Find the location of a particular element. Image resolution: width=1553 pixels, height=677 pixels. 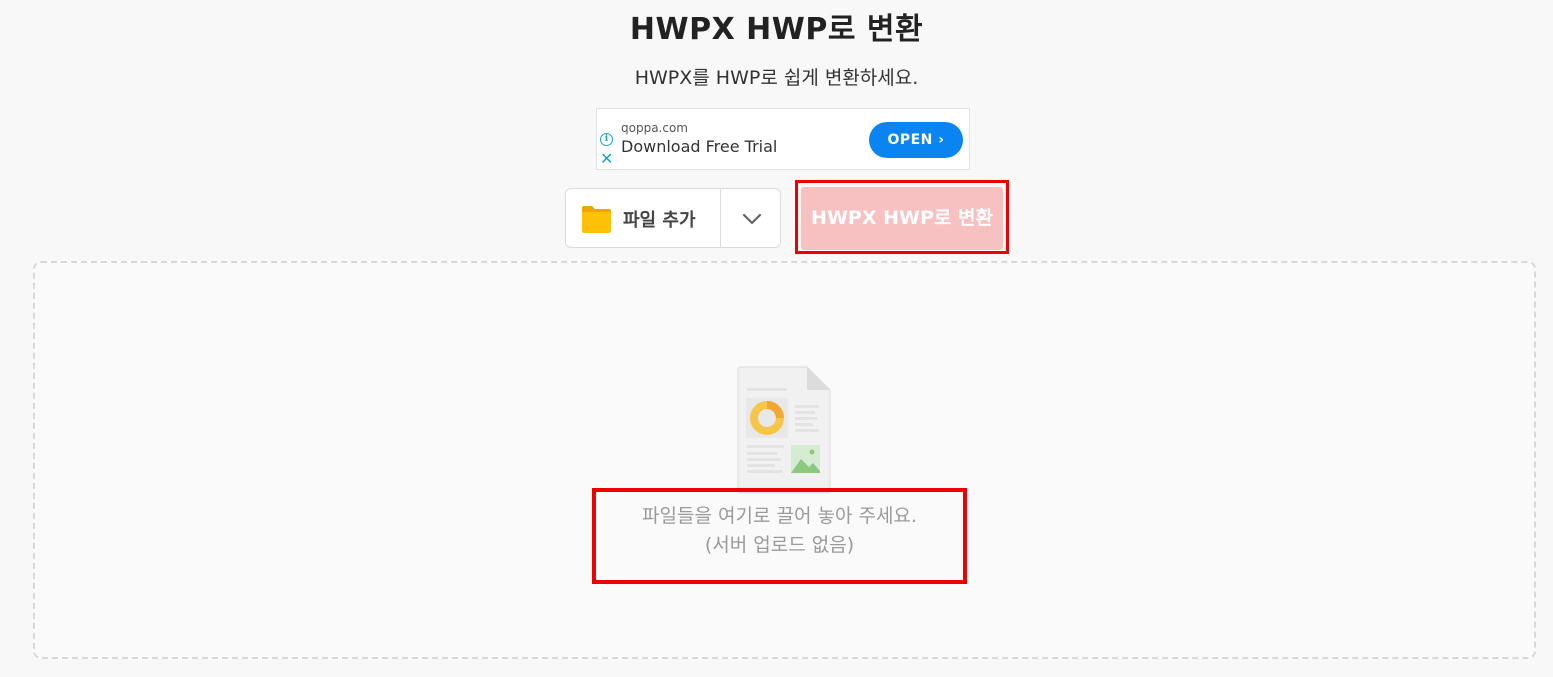

folder-icon is located at coordinates (596, 219).